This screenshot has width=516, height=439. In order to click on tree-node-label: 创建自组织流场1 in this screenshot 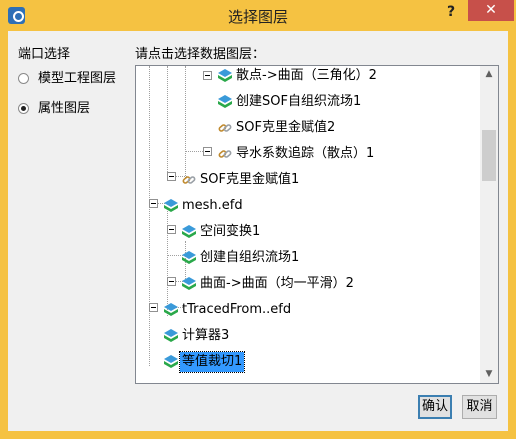, I will do `click(250, 257)`.